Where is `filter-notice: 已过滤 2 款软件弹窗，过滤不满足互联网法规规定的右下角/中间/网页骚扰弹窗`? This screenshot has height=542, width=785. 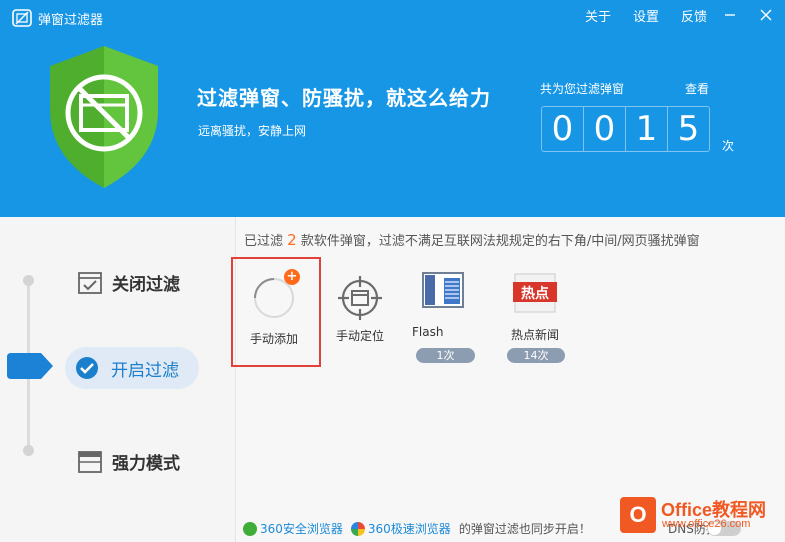 filter-notice: 已过滤 2 款软件弹窗，过滤不满足互联网法规规定的右下角/中间/网页骚扰弹窗 is located at coordinates (472, 239).